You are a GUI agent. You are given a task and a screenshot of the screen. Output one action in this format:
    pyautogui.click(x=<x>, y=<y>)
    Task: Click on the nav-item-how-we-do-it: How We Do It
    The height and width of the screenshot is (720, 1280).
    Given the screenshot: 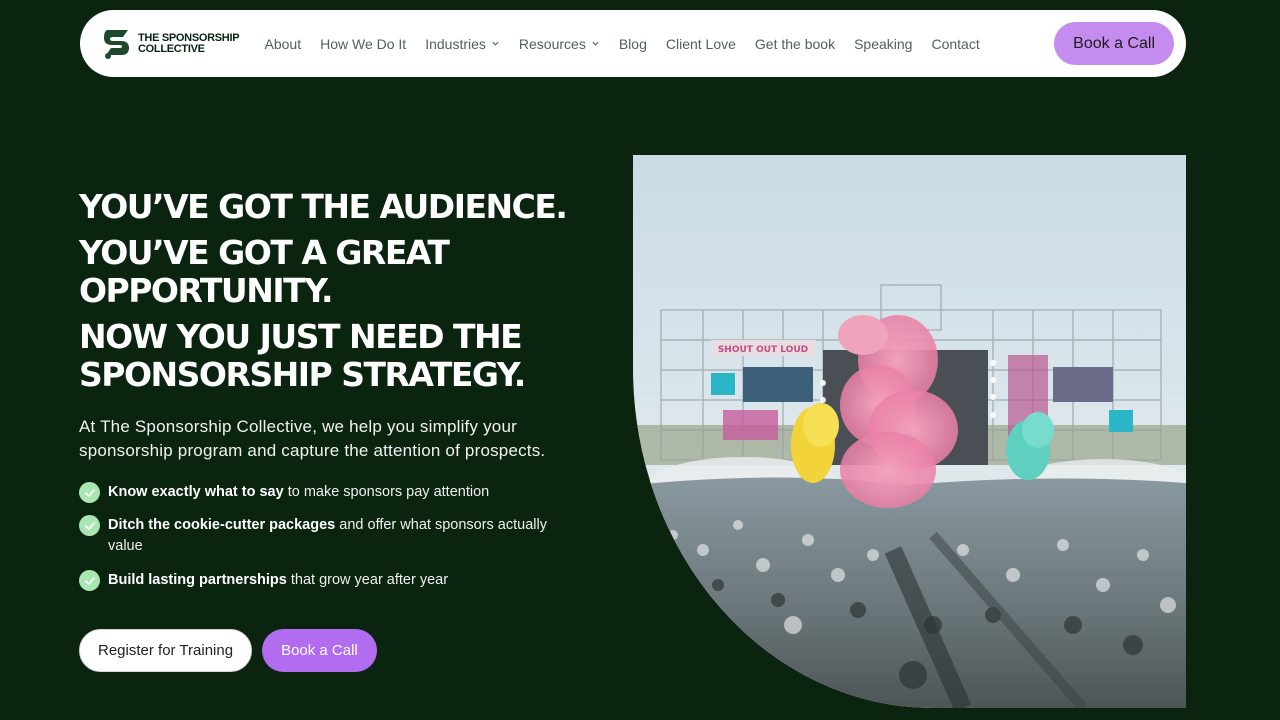 What is the action you would take?
    pyautogui.click(x=363, y=44)
    